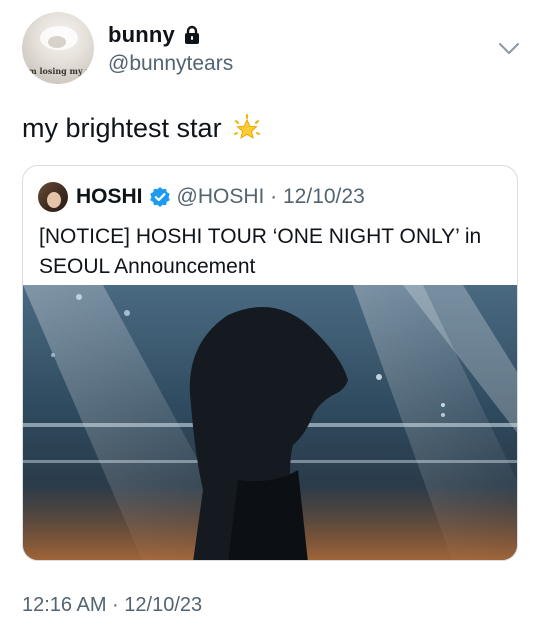  What do you see at coordinates (58, 71) in the screenshot?
I see `avatar-caption: I'm losing my mind` at bounding box center [58, 71].